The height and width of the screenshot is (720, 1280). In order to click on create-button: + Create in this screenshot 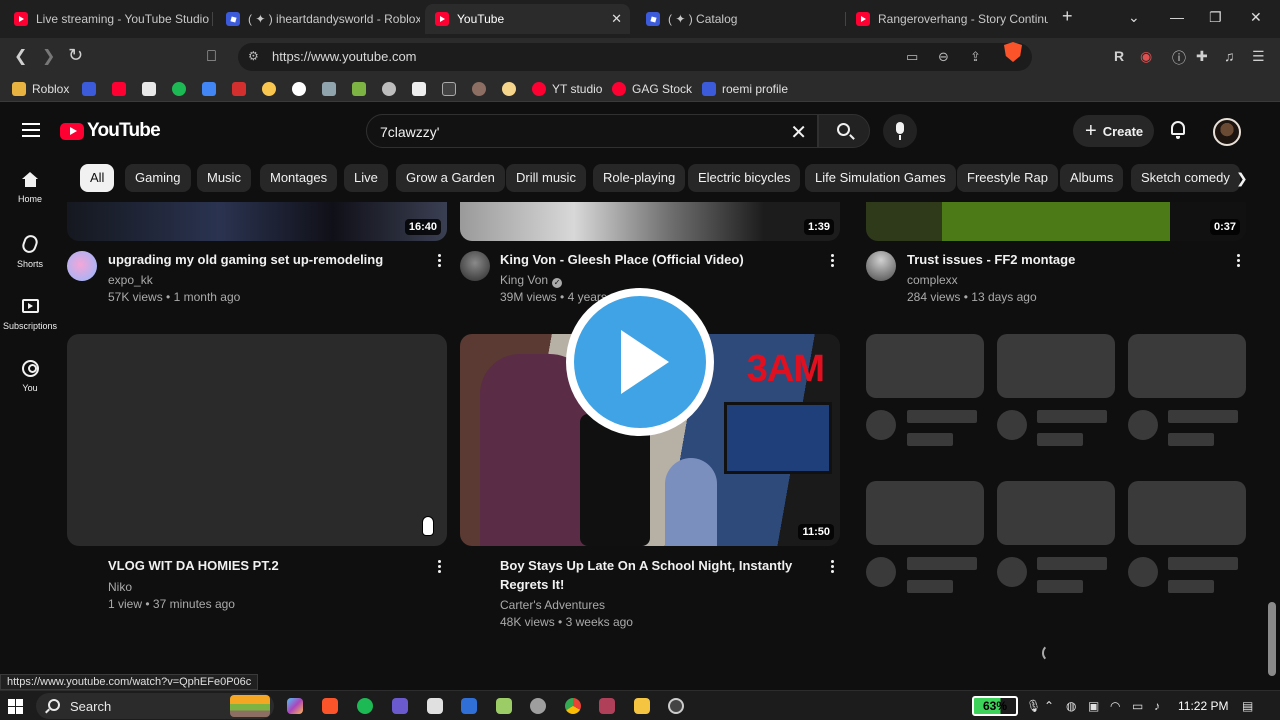, I will do `click(1113, 131)`.